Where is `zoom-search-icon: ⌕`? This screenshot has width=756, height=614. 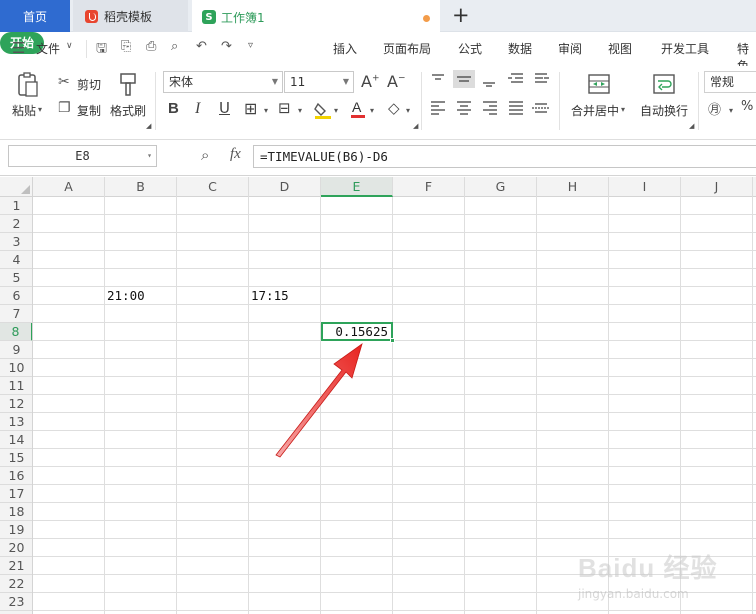 zoom-search-icon: ⌕ is located at coordinates (205, 155).